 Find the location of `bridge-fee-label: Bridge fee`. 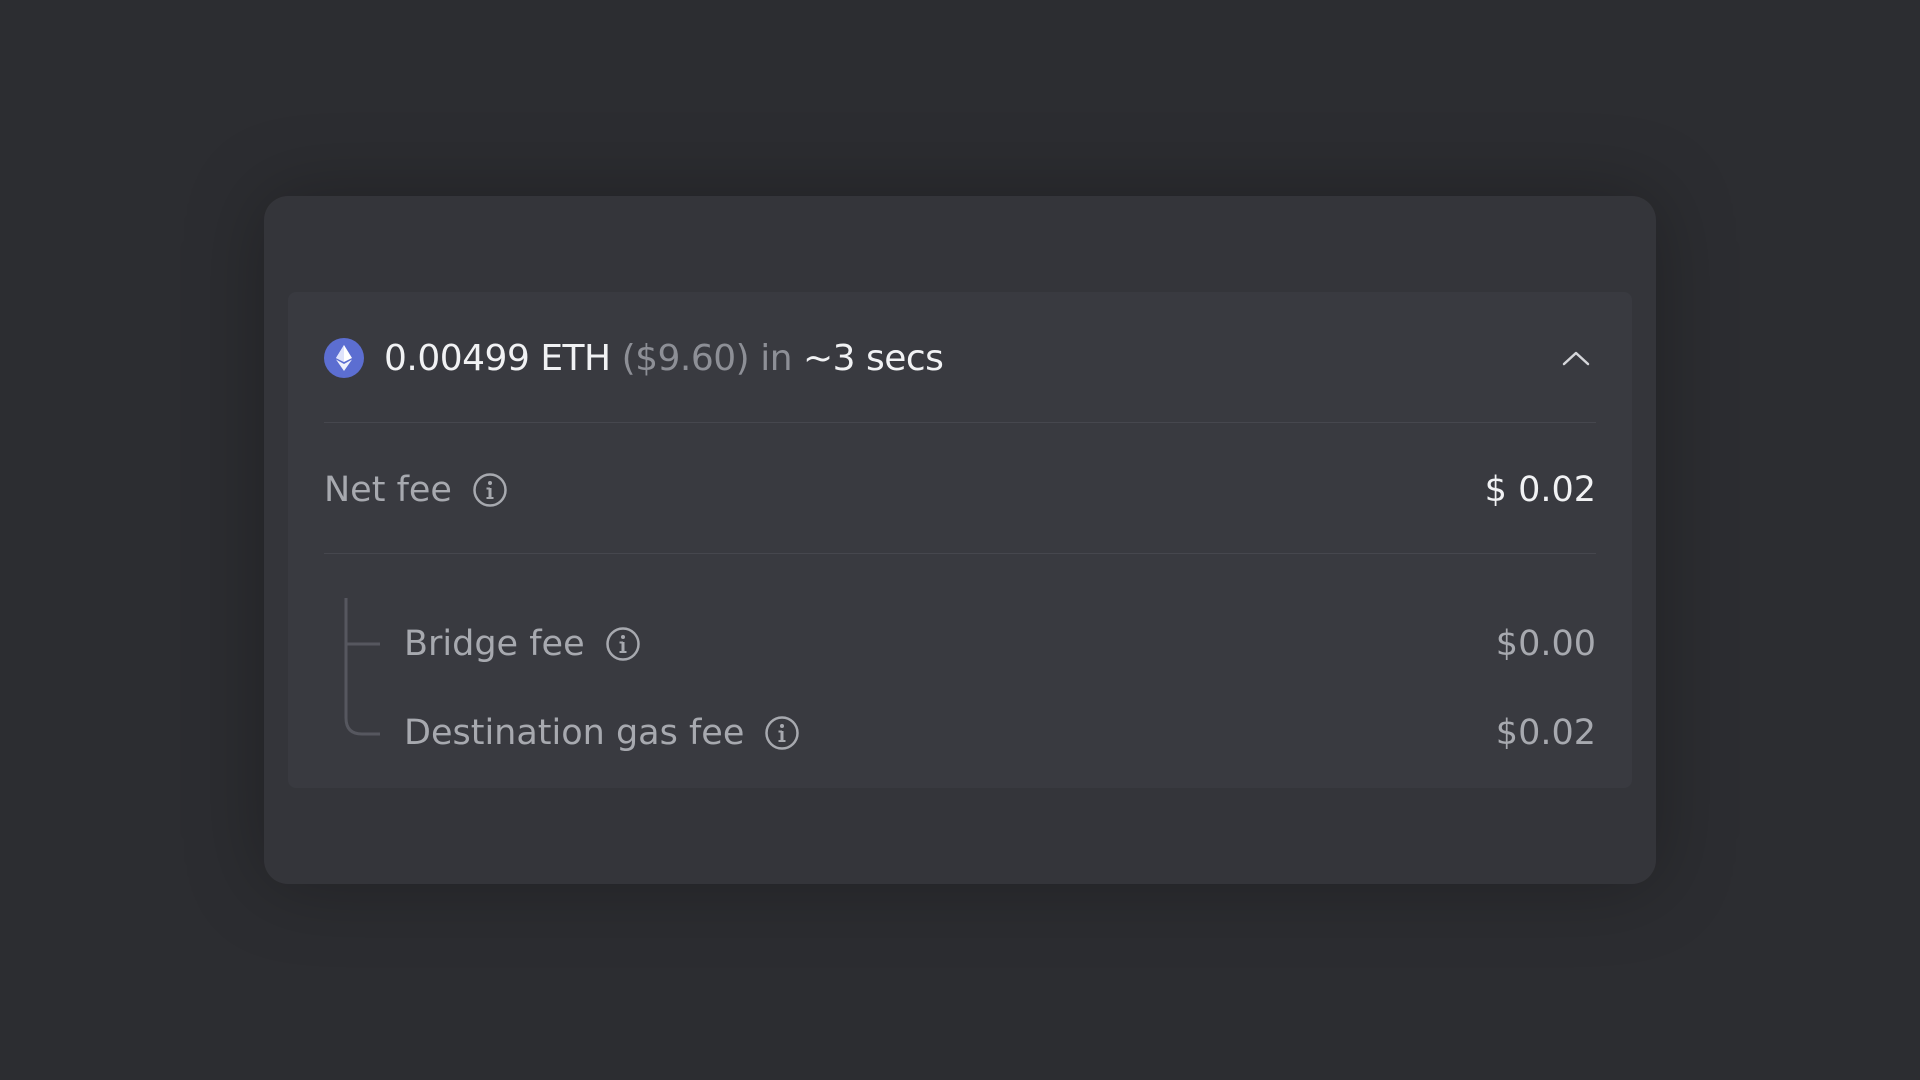

bridge-fee-label: Bridge fee is located at coordinates (494, 644).